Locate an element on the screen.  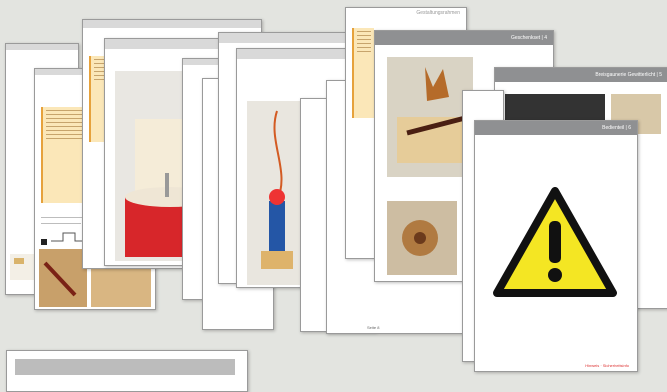
gear-page-header: Geschenkset | 4 is located at coordinates (464, 38).